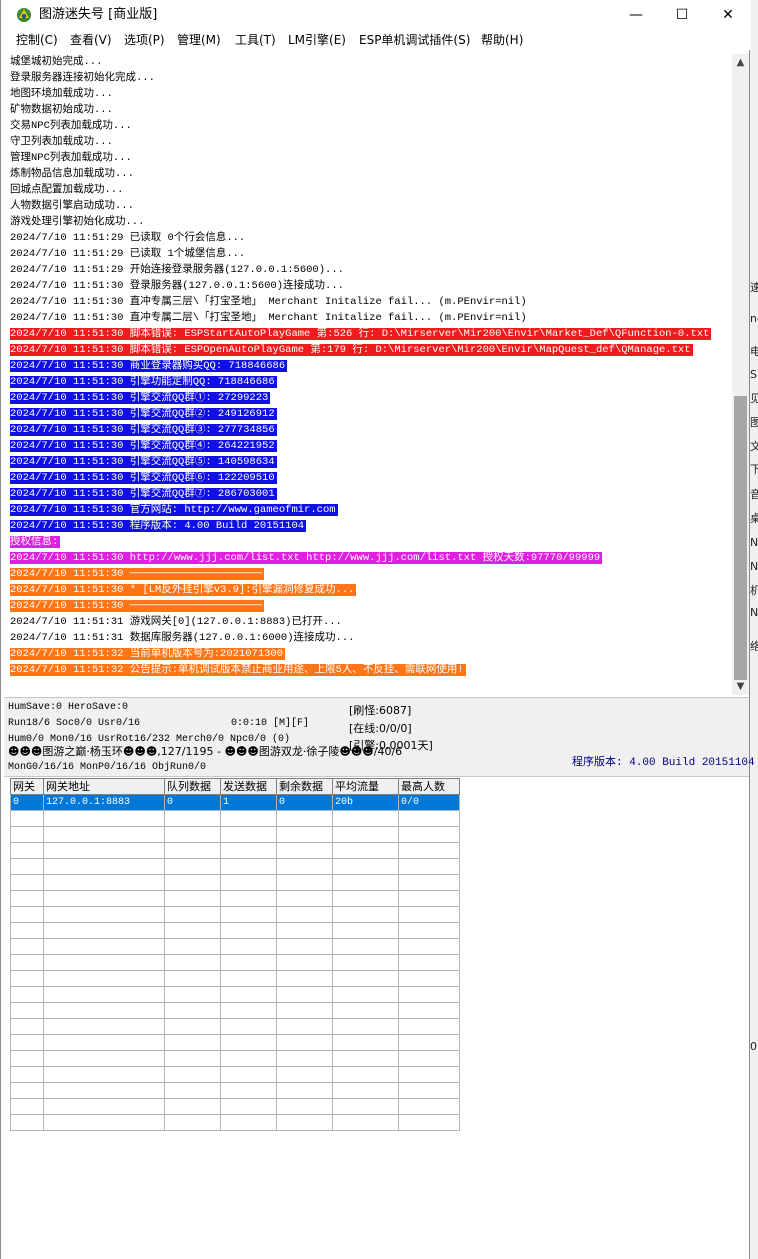 Image resolution: width=758 pixels, height=1259 pixels. What do you see at coordinates (304, 786) in the screenshot?
I see `column-header: 剩余数据` at bounding box center [304, 786].